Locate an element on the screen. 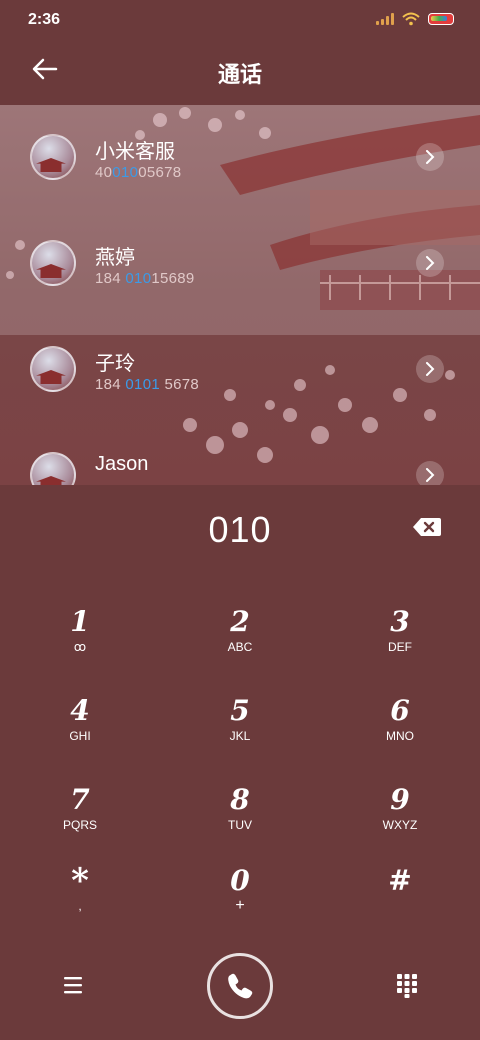 The width and height of the screenshot is (480, 1040). battery-icon is located at coordinates (441, 19).